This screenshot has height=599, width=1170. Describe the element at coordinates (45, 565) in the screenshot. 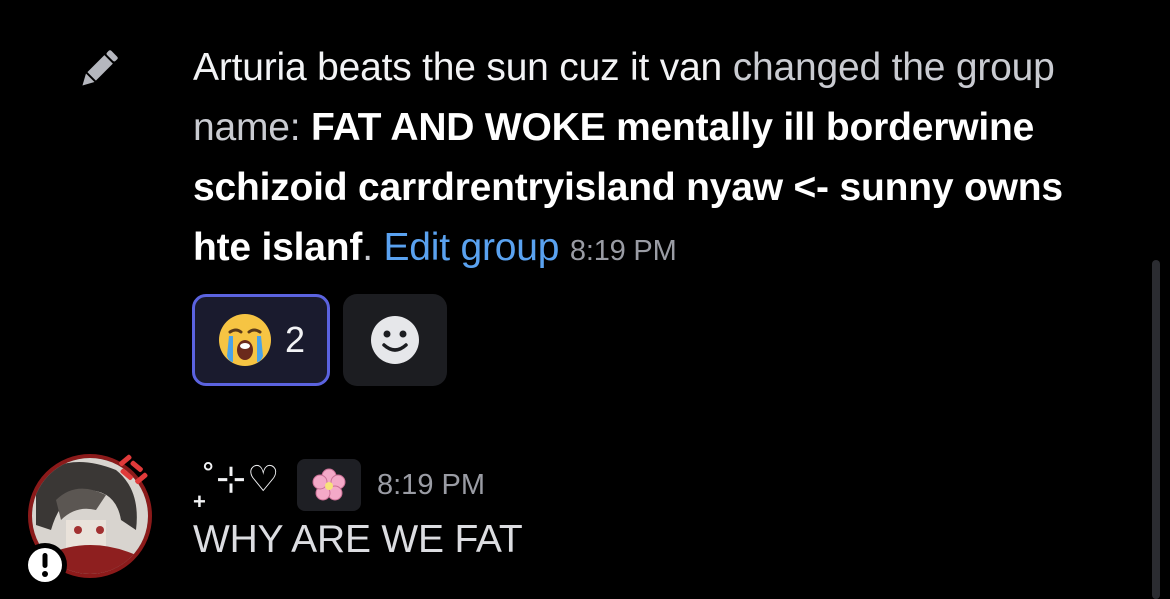

I see `alert-badge-icon` at that location.